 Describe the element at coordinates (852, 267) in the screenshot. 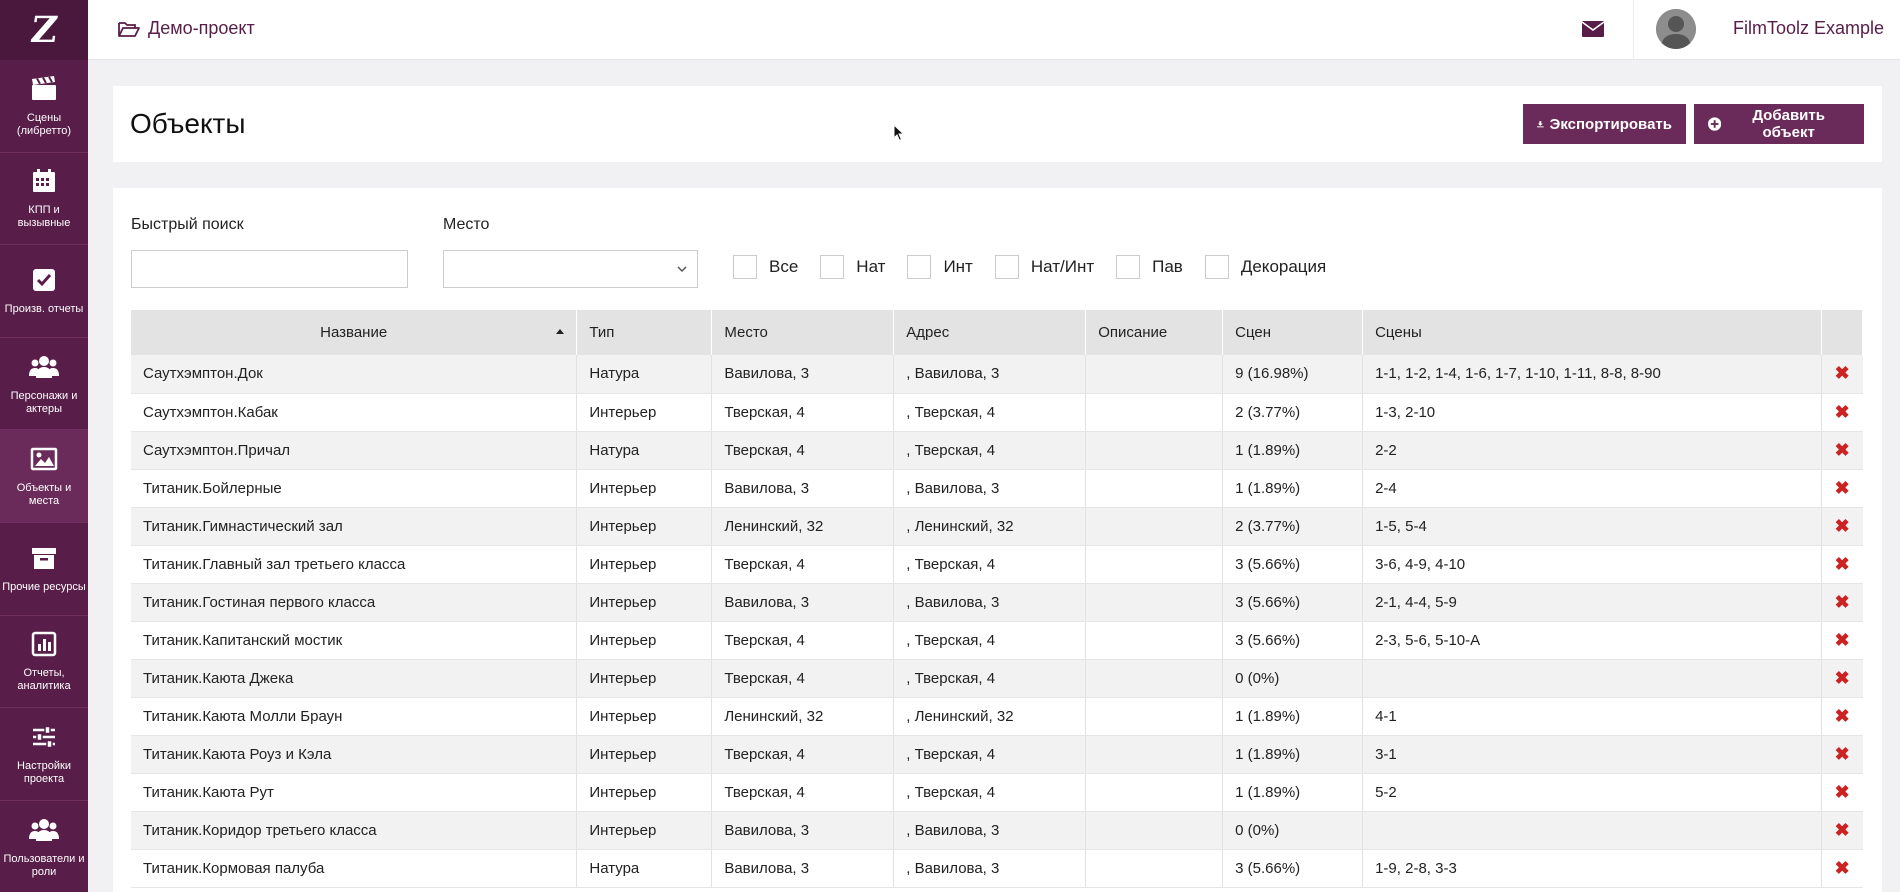

I see `filter-nat: Нат` at that location.